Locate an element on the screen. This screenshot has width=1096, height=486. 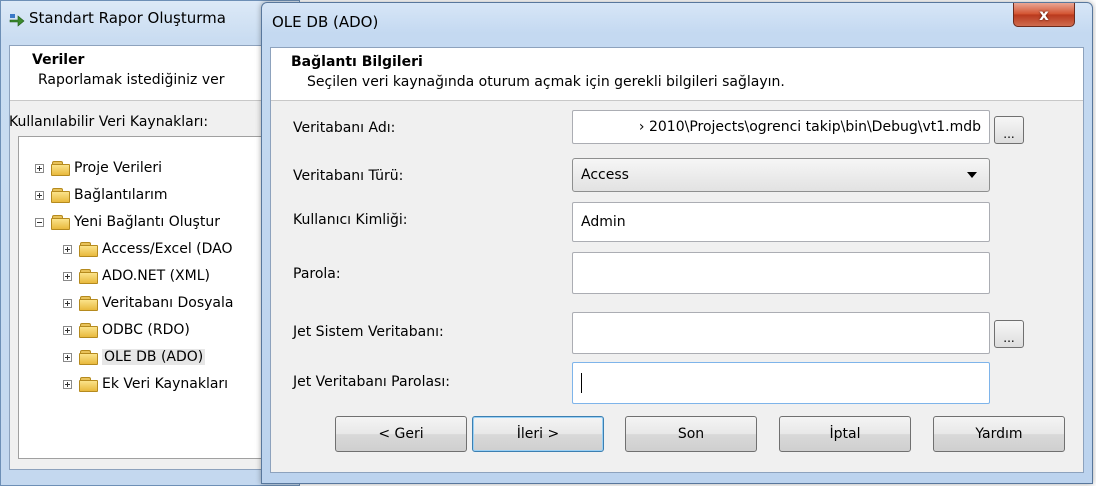
user-id-value: Admin is located at coordinates (603, 222).